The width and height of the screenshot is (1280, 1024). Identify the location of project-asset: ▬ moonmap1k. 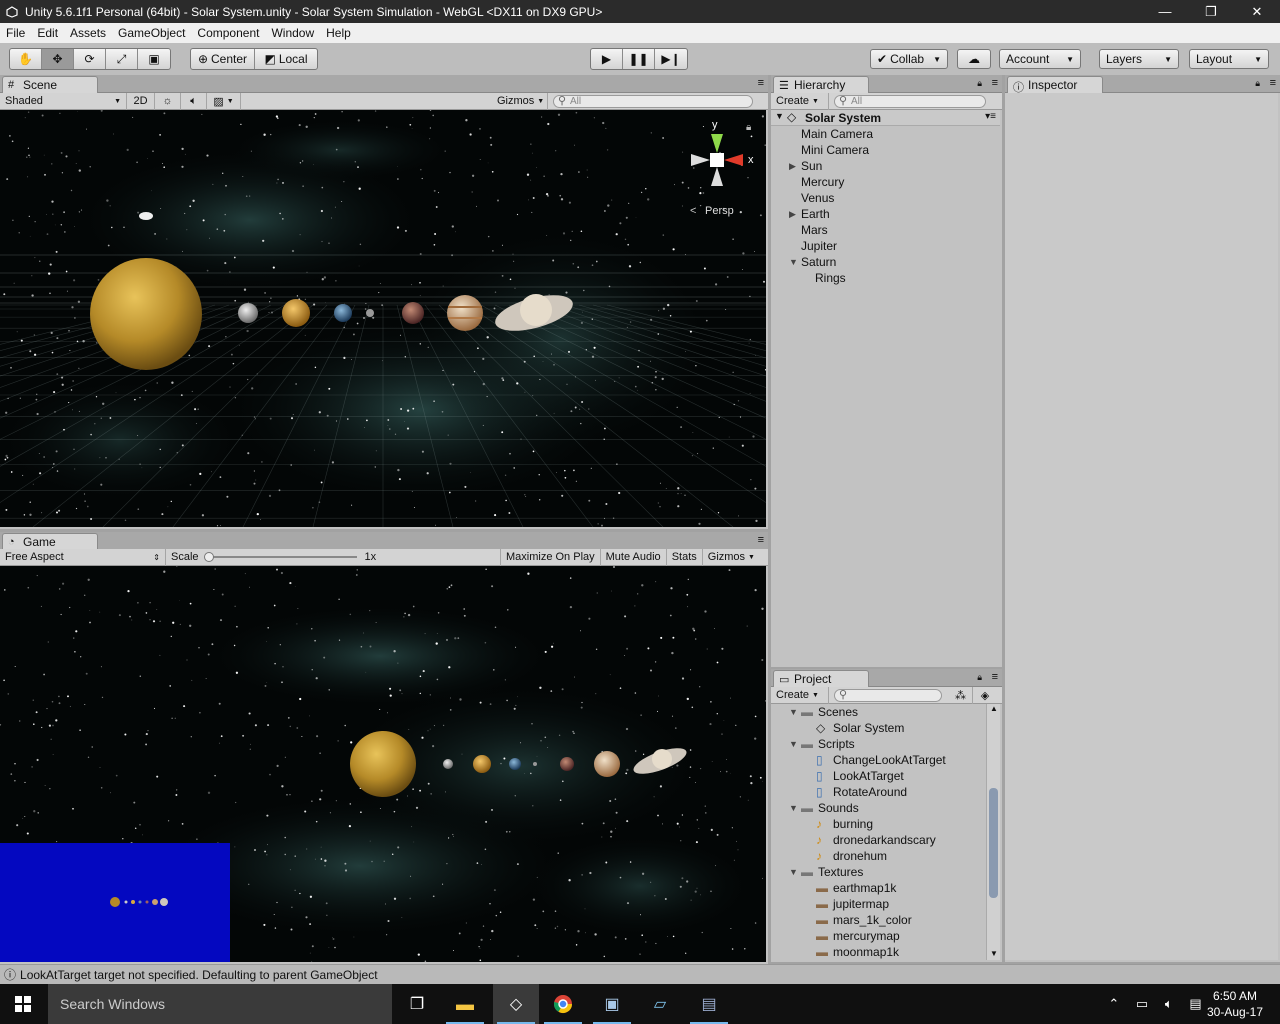
(877, 952).